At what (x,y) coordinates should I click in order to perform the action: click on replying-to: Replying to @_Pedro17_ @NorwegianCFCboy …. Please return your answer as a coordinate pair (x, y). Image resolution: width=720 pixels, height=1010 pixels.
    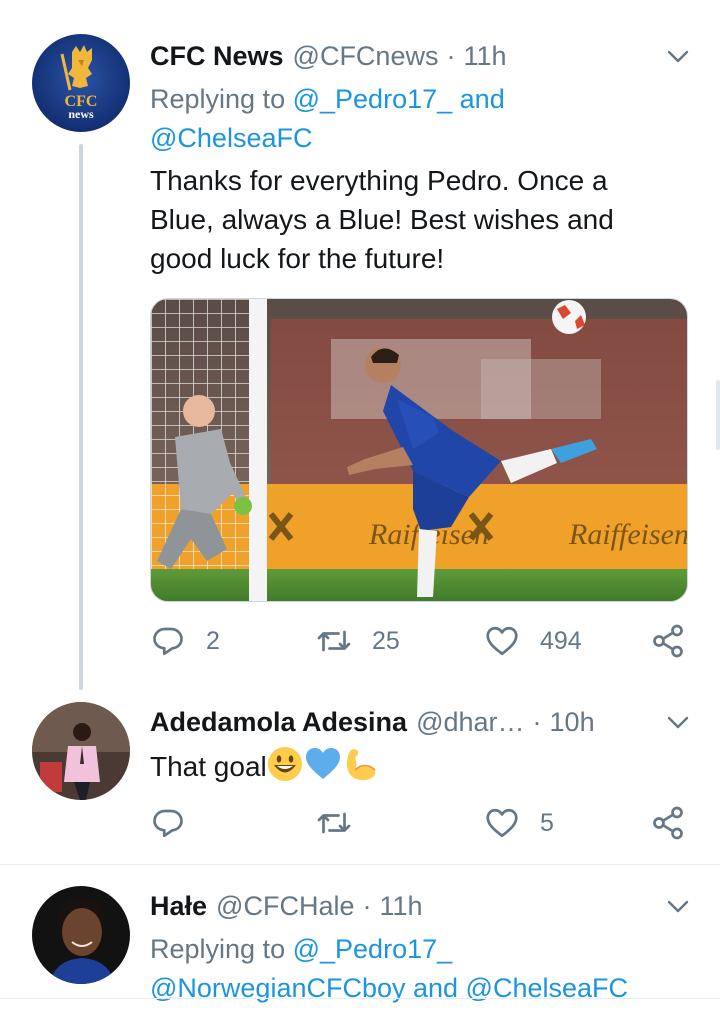
    Looking at the image, I should click on (420, 969).